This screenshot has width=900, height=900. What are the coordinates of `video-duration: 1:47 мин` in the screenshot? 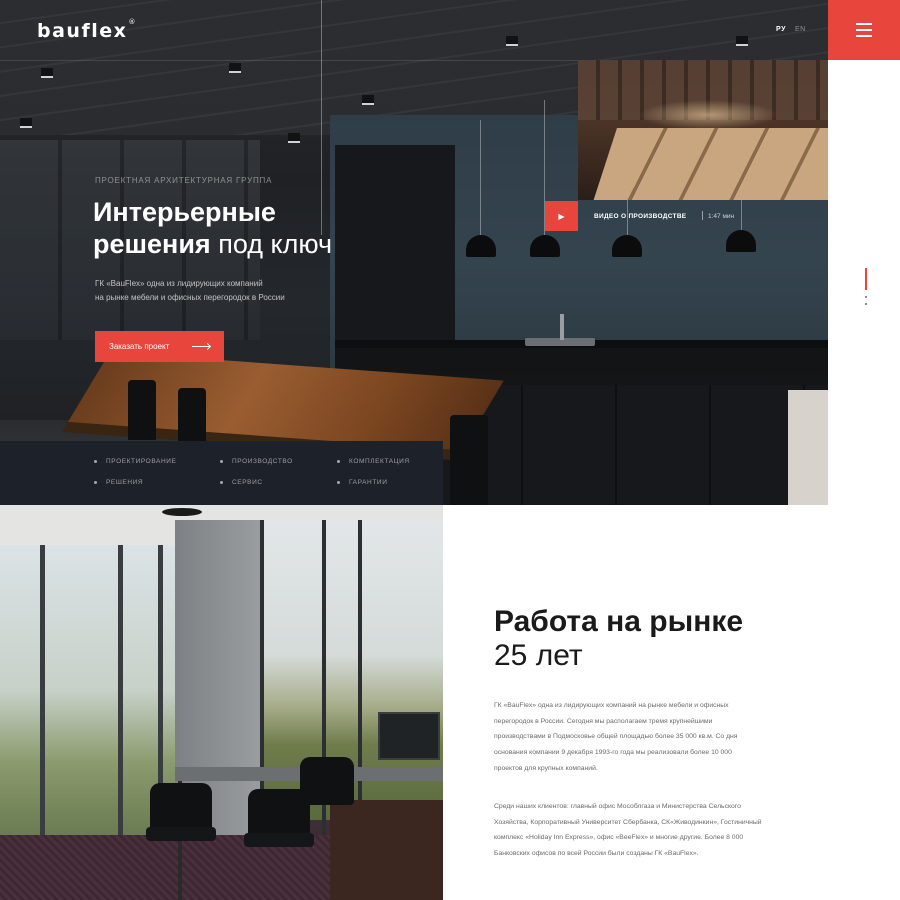 It's located at (721, 216).